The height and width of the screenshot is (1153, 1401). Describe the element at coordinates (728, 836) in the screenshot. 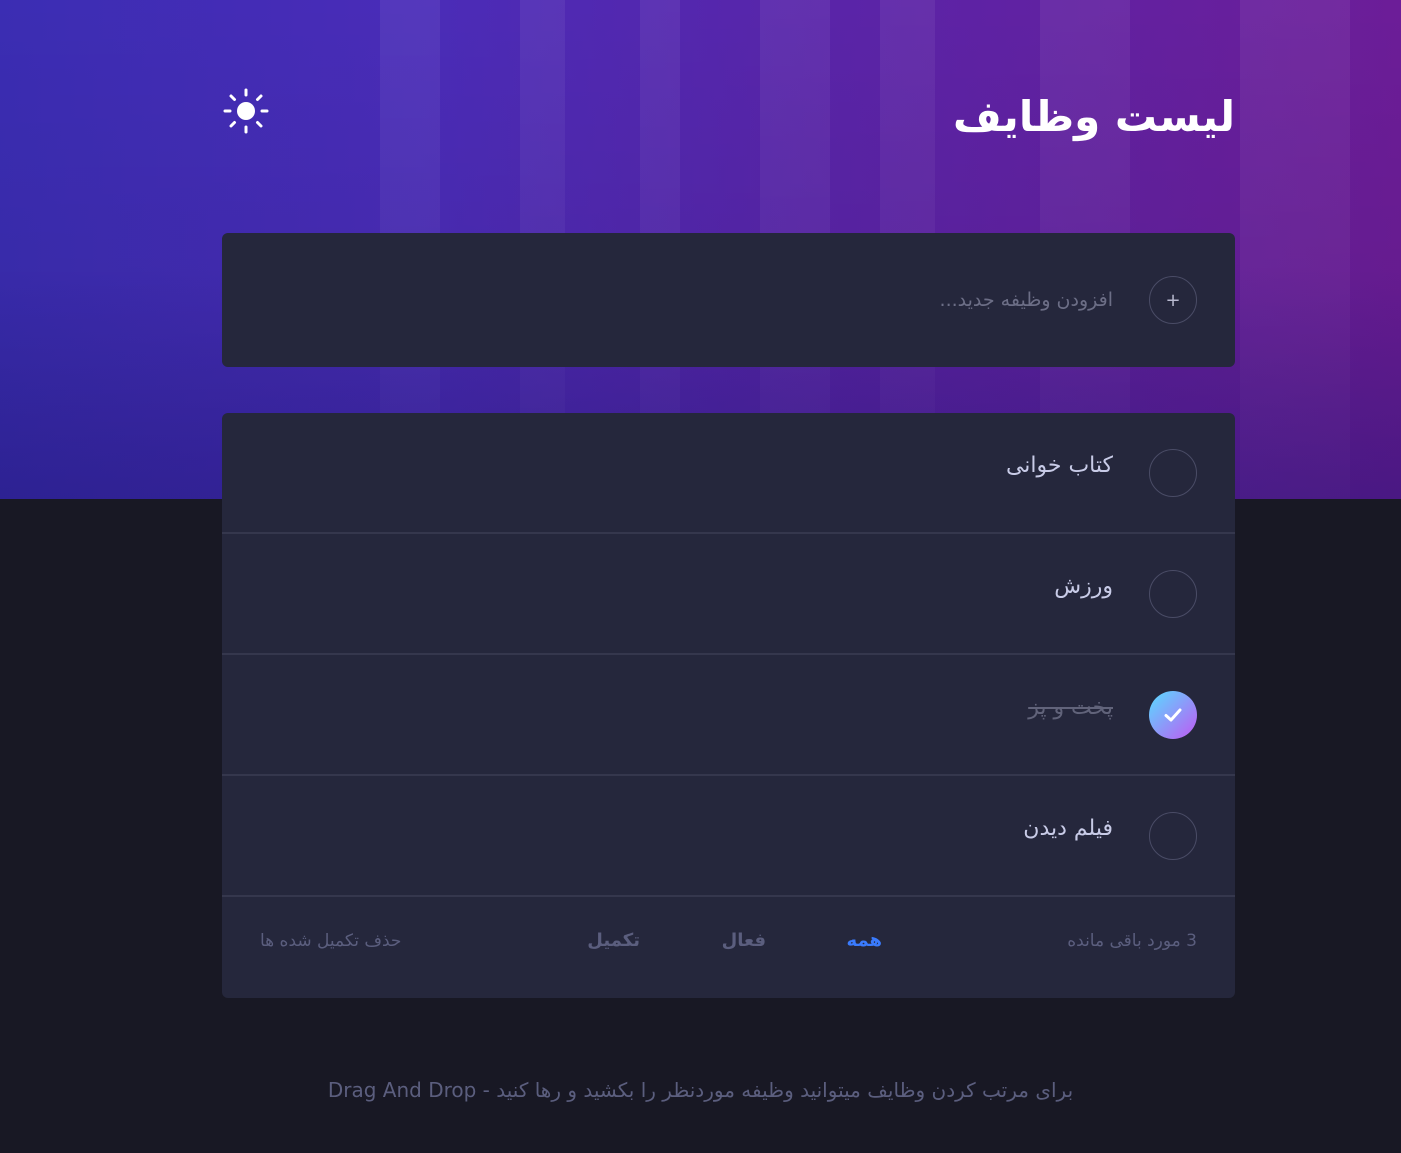

I see `task-item: فیلم دیدن` at that location.